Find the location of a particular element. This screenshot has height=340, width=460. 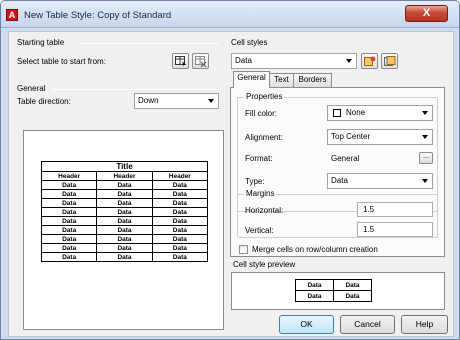

alignment-label: Alignment: is located at coordinates (264, 137).